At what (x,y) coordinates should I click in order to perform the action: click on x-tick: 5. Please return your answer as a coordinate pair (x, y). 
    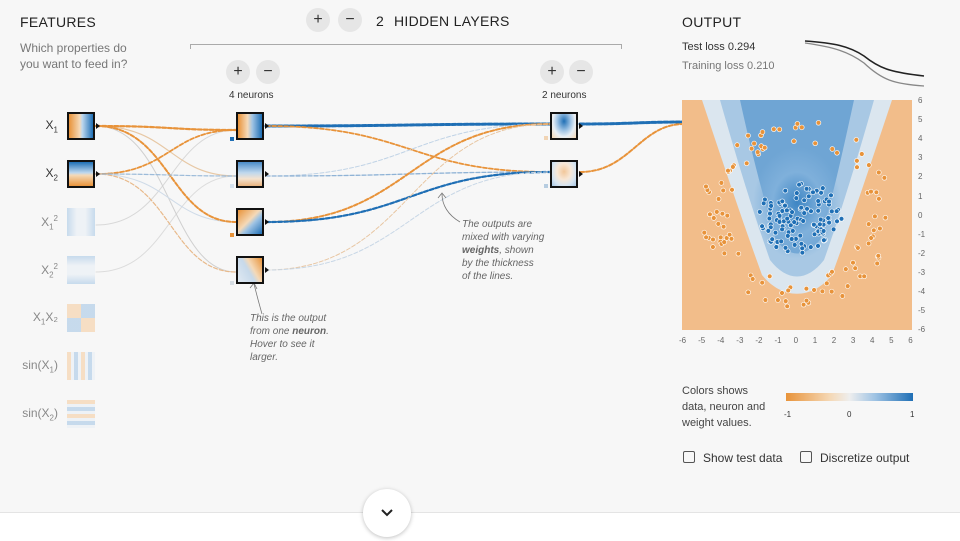
    Looking at the image, I should click on (891, 340).